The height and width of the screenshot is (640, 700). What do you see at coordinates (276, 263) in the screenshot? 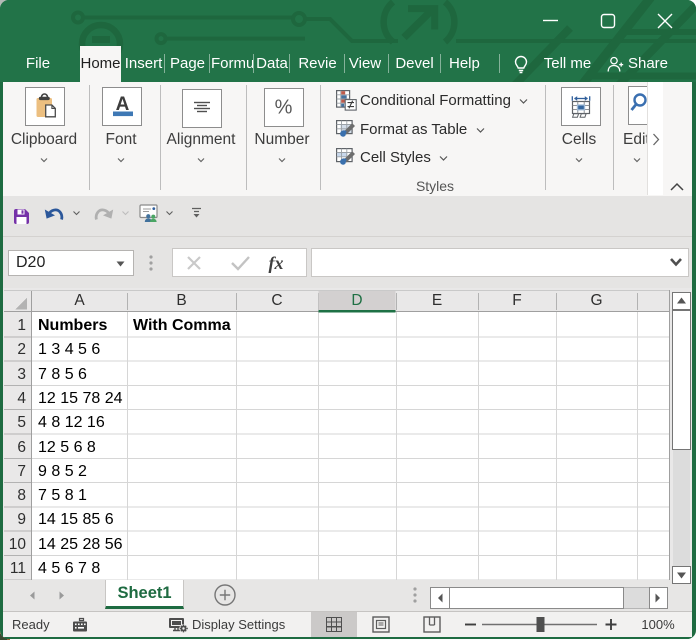
I see `svg-text: fx` at bounding box center [276, 263].